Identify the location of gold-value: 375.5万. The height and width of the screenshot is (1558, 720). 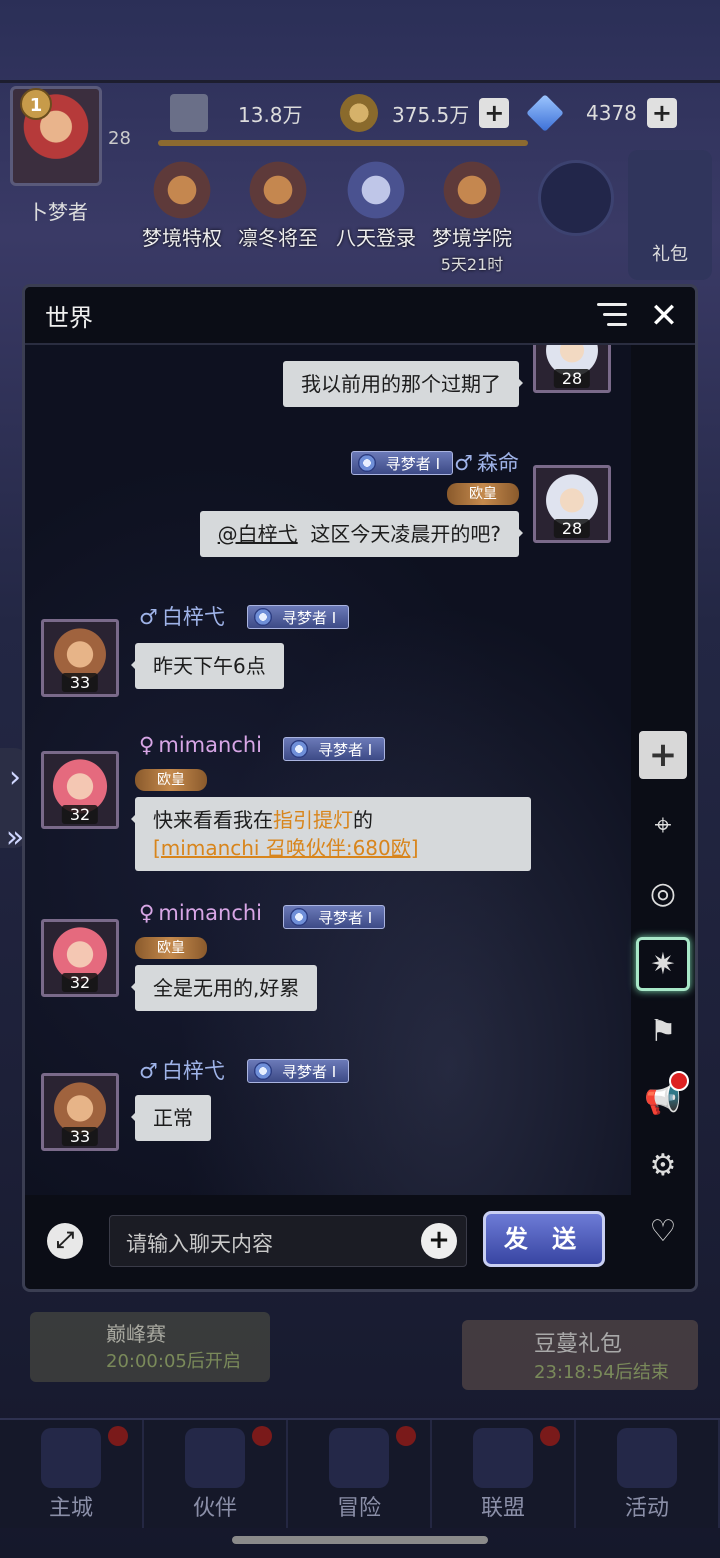
(431, 114).